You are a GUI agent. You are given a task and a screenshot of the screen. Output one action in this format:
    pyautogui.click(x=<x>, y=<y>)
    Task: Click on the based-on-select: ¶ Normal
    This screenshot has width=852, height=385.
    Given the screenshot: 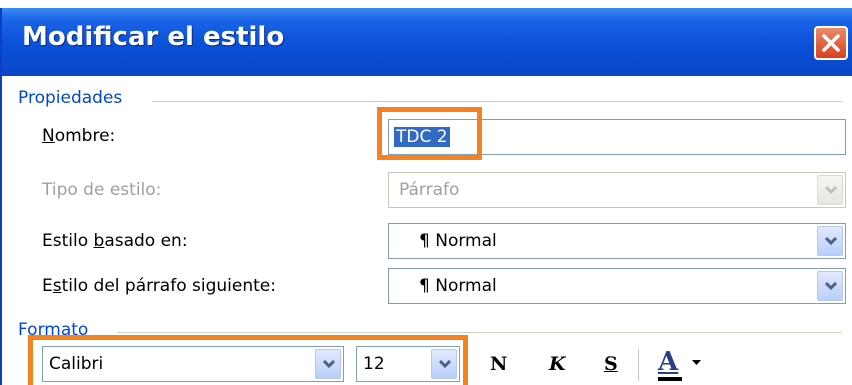 What is the action you would take?
    pyautogui.click(x=617, y=241)
    